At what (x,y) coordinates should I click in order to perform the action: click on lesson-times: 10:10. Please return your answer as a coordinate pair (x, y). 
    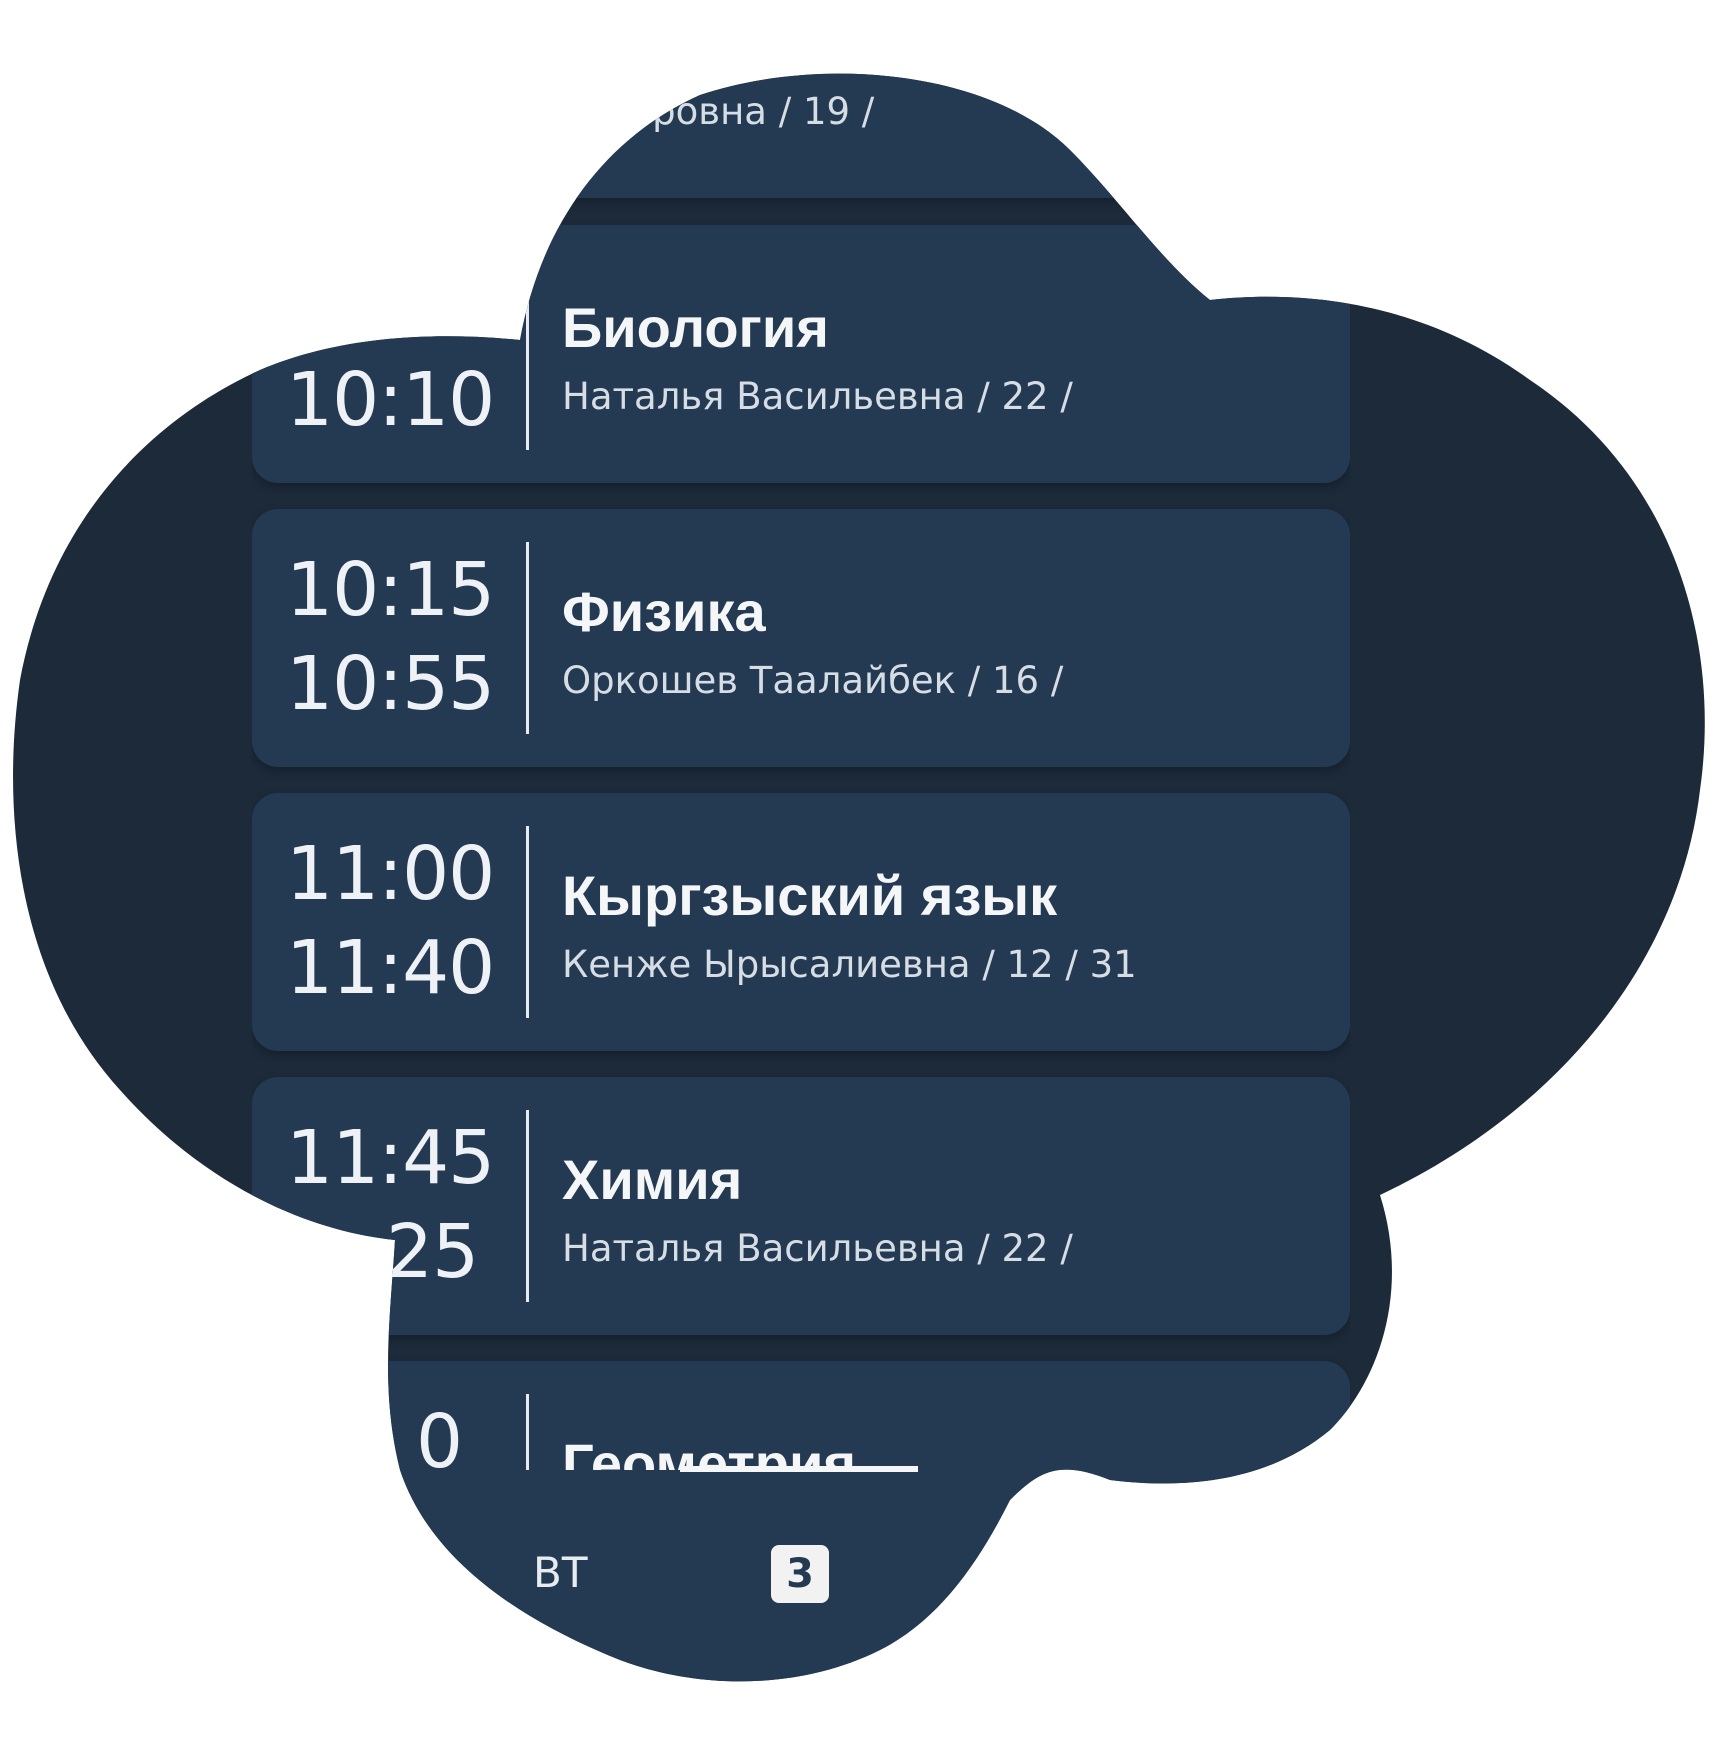
    Looking at the image, I should click on (396, 354).